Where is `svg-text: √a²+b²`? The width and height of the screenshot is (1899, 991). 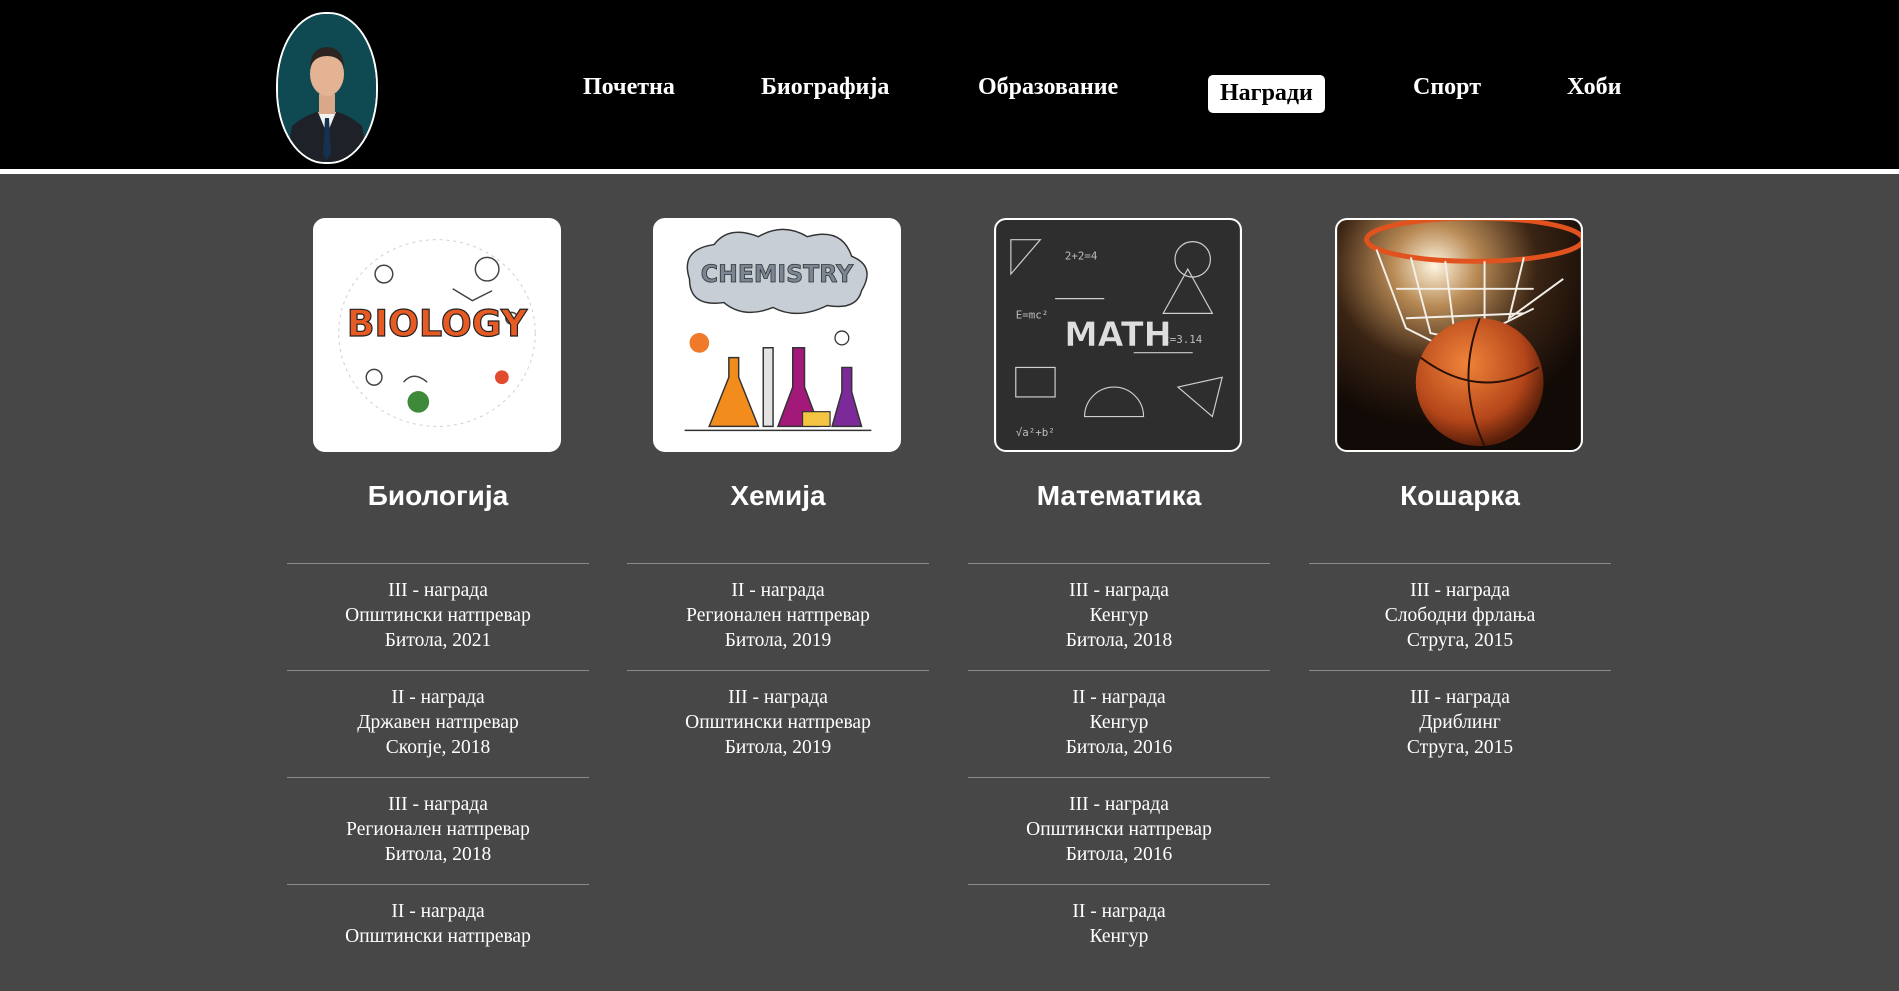 svg-text: √a²+b² is located at coordinates (1035, 432).